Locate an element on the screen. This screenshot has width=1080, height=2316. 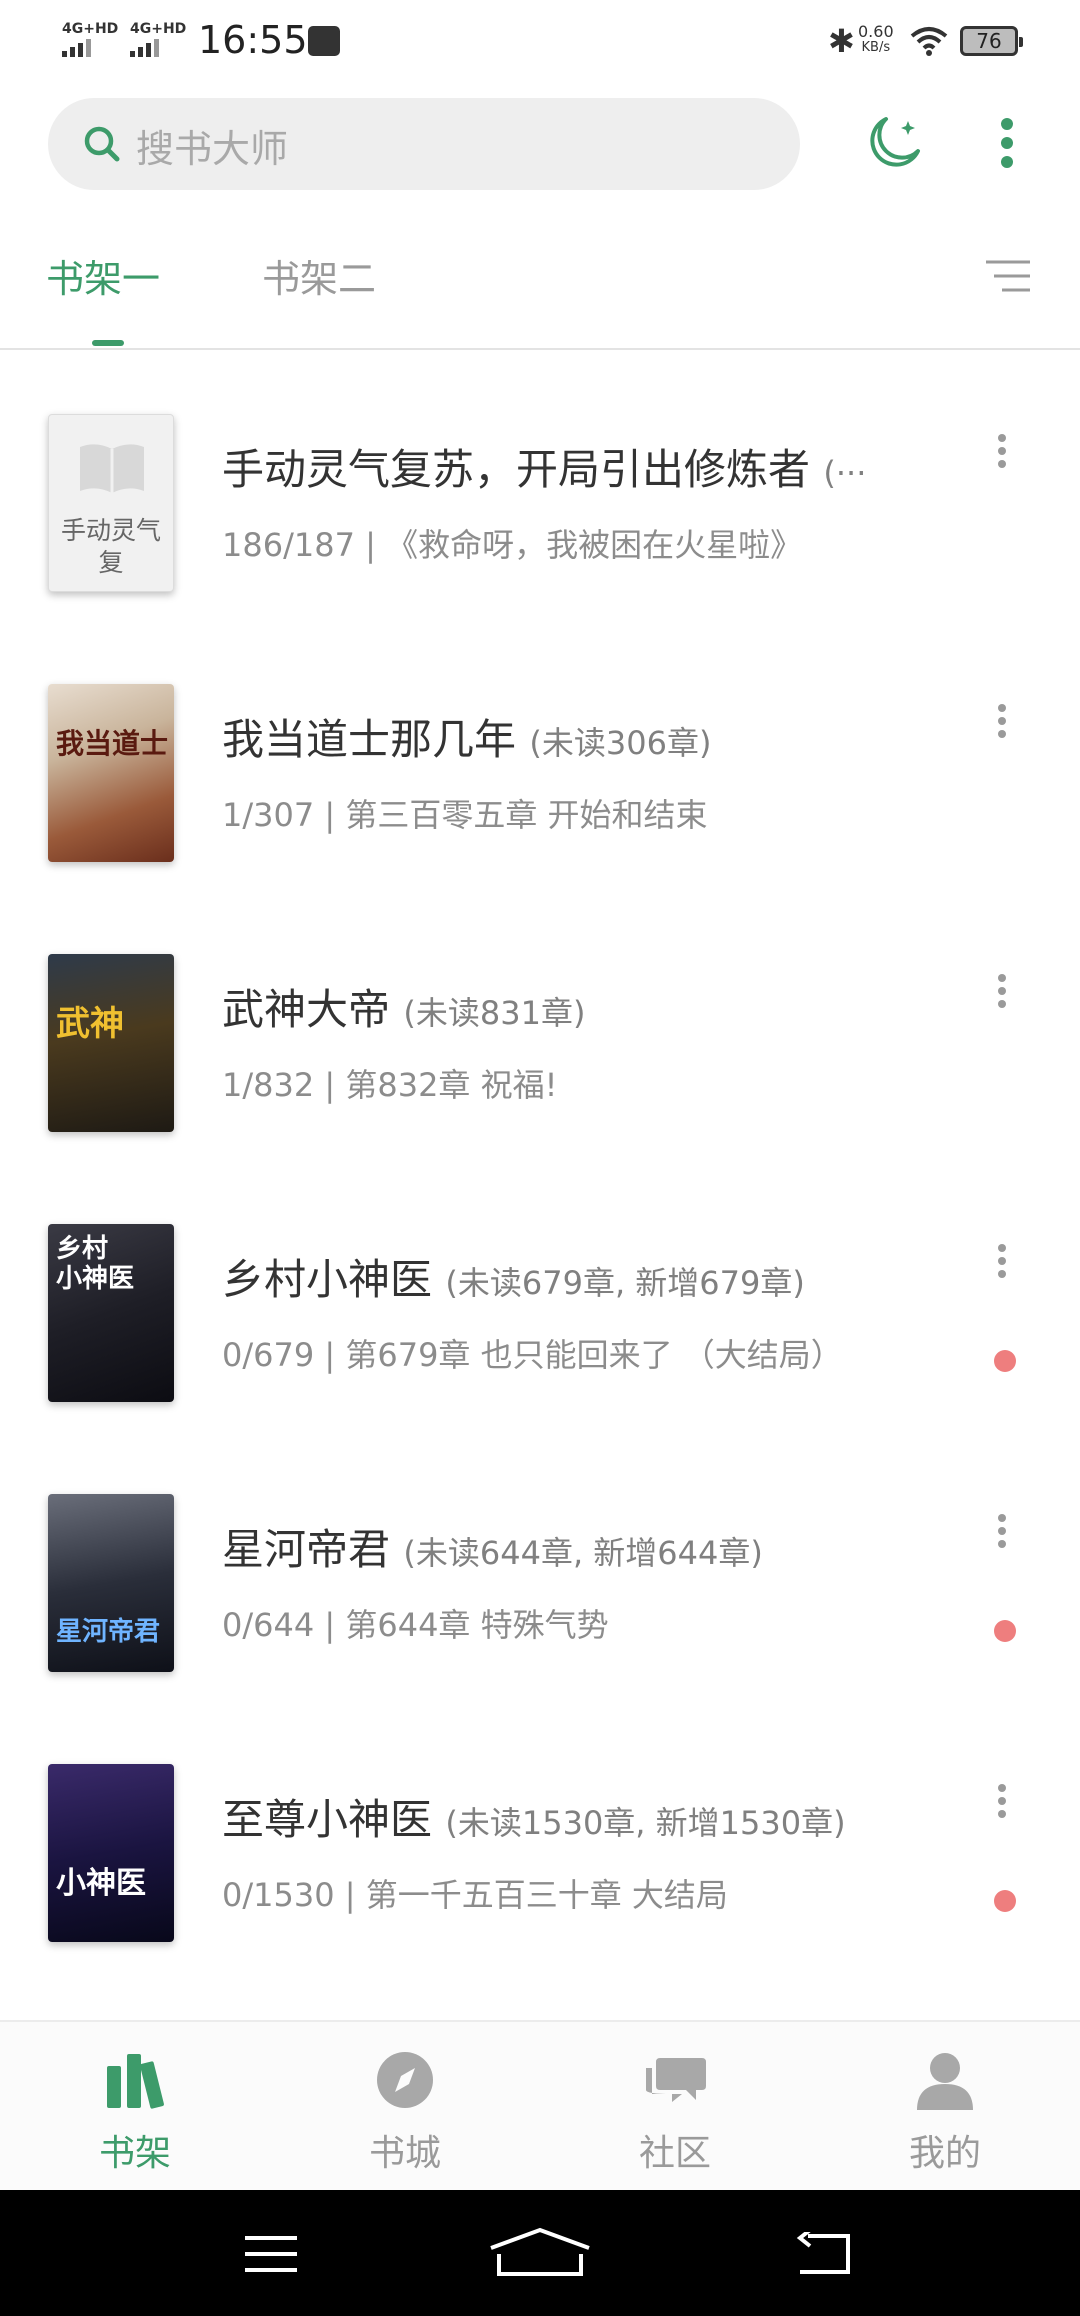
signal-sim1: 4G+HD is located at coordinates (90, 39).